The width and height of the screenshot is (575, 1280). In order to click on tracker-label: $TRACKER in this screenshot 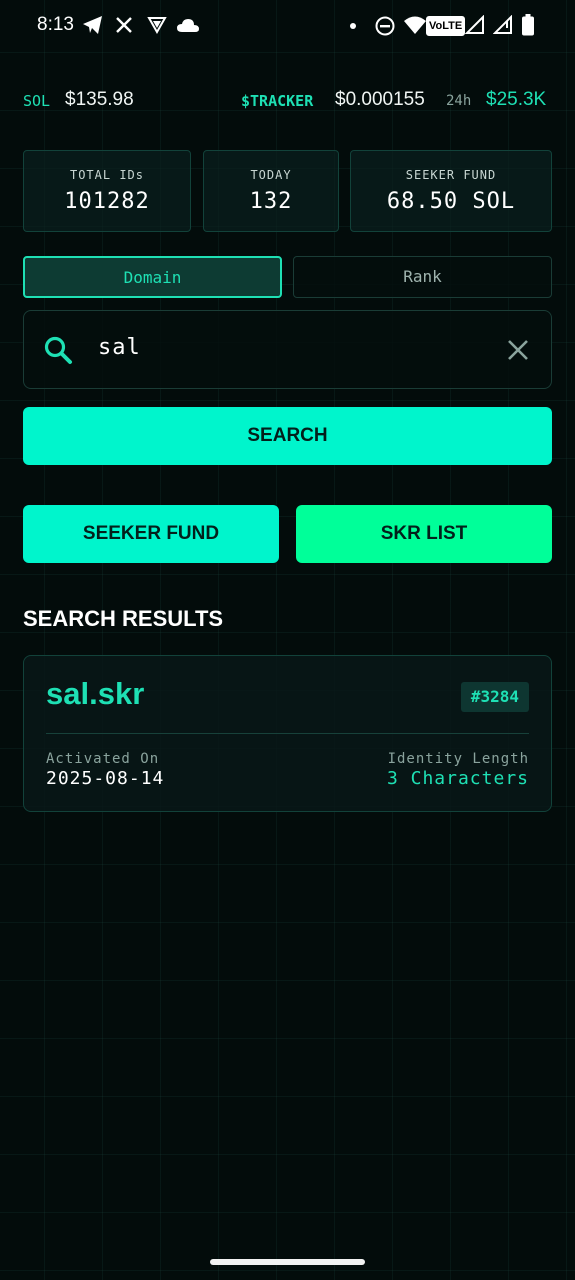, I will do `click(277, 101)`.